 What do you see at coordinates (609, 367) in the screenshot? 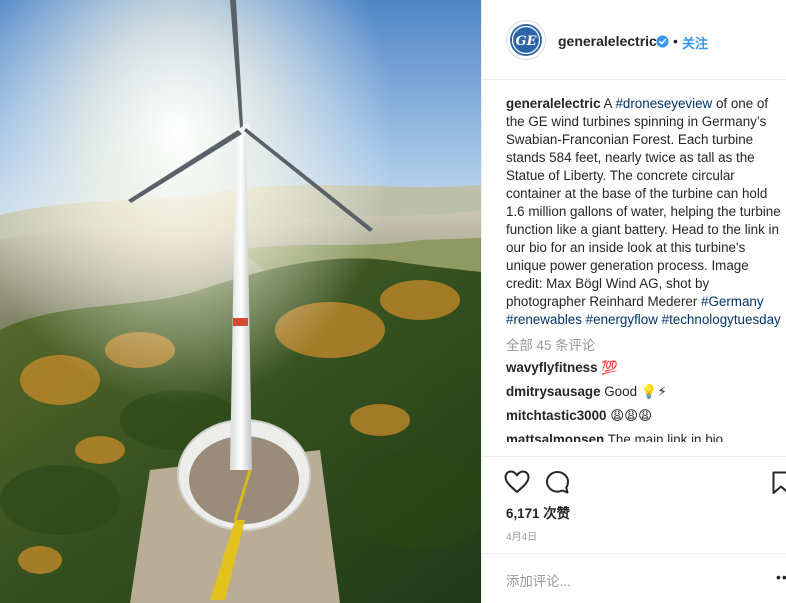
I see `comment-text: 💯` at bounding box center [609, 367].